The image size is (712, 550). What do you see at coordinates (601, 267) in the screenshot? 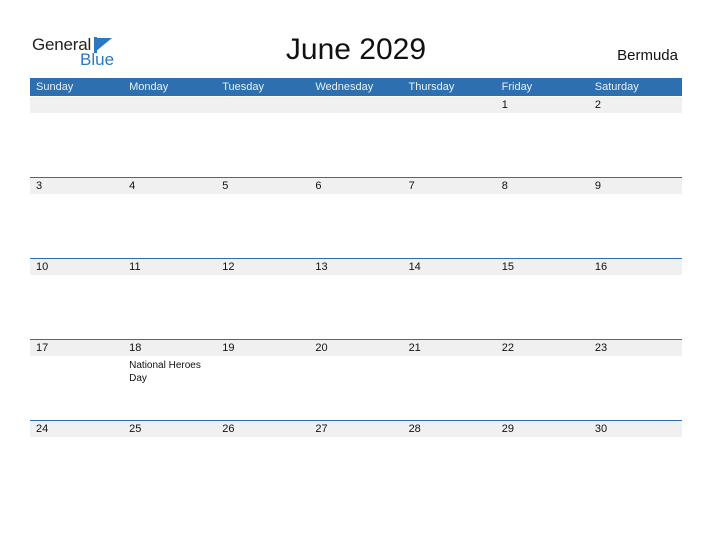
I see `day-number: 16` at bounding box center [601, 267].